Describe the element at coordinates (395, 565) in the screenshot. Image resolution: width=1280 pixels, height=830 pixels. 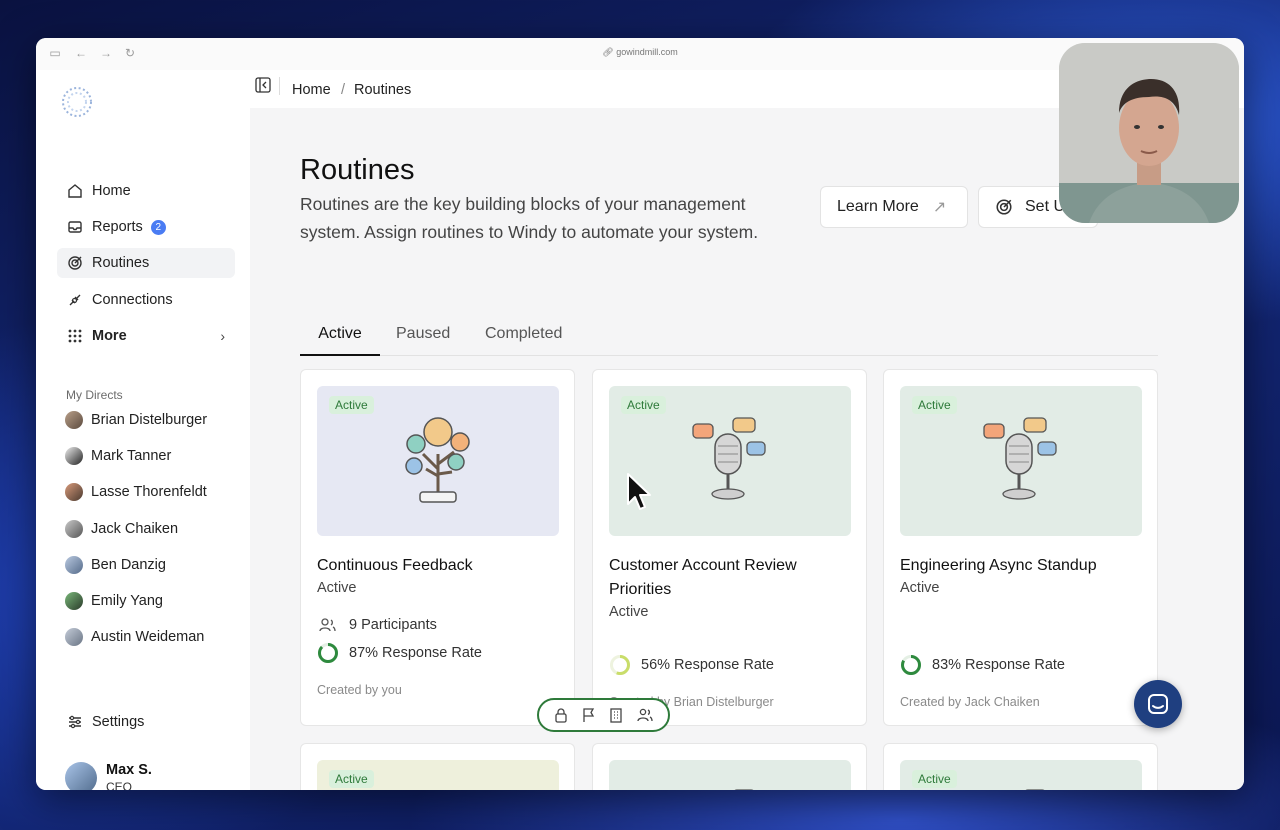
I see `routine-title: Continuous Feedback` at that location.